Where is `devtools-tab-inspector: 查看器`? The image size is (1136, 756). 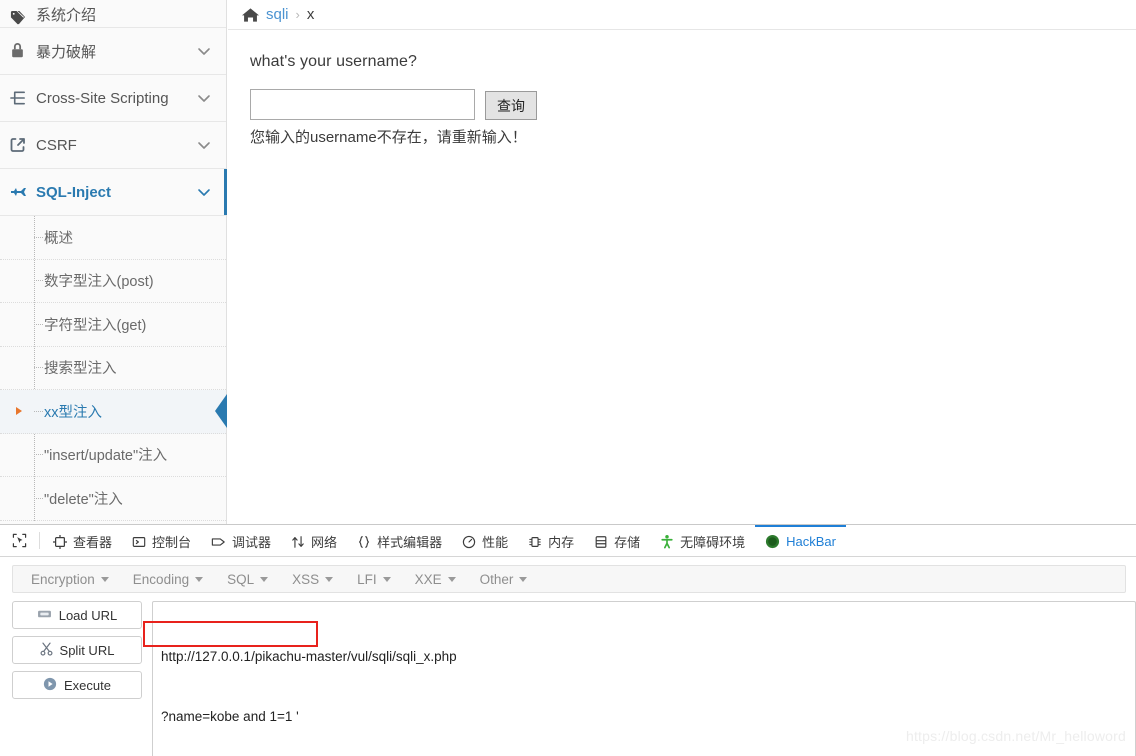 devtools-tab-inspector: 查看器 is located at coordinates (82, 540).